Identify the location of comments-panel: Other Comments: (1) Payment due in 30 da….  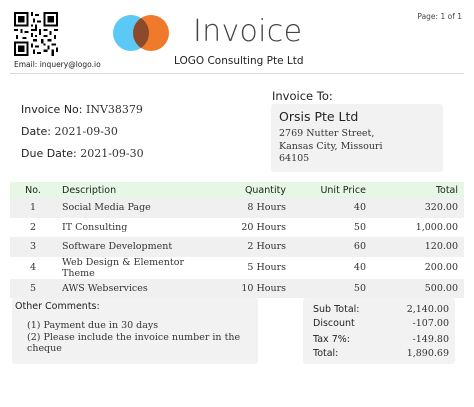
(135, 331).